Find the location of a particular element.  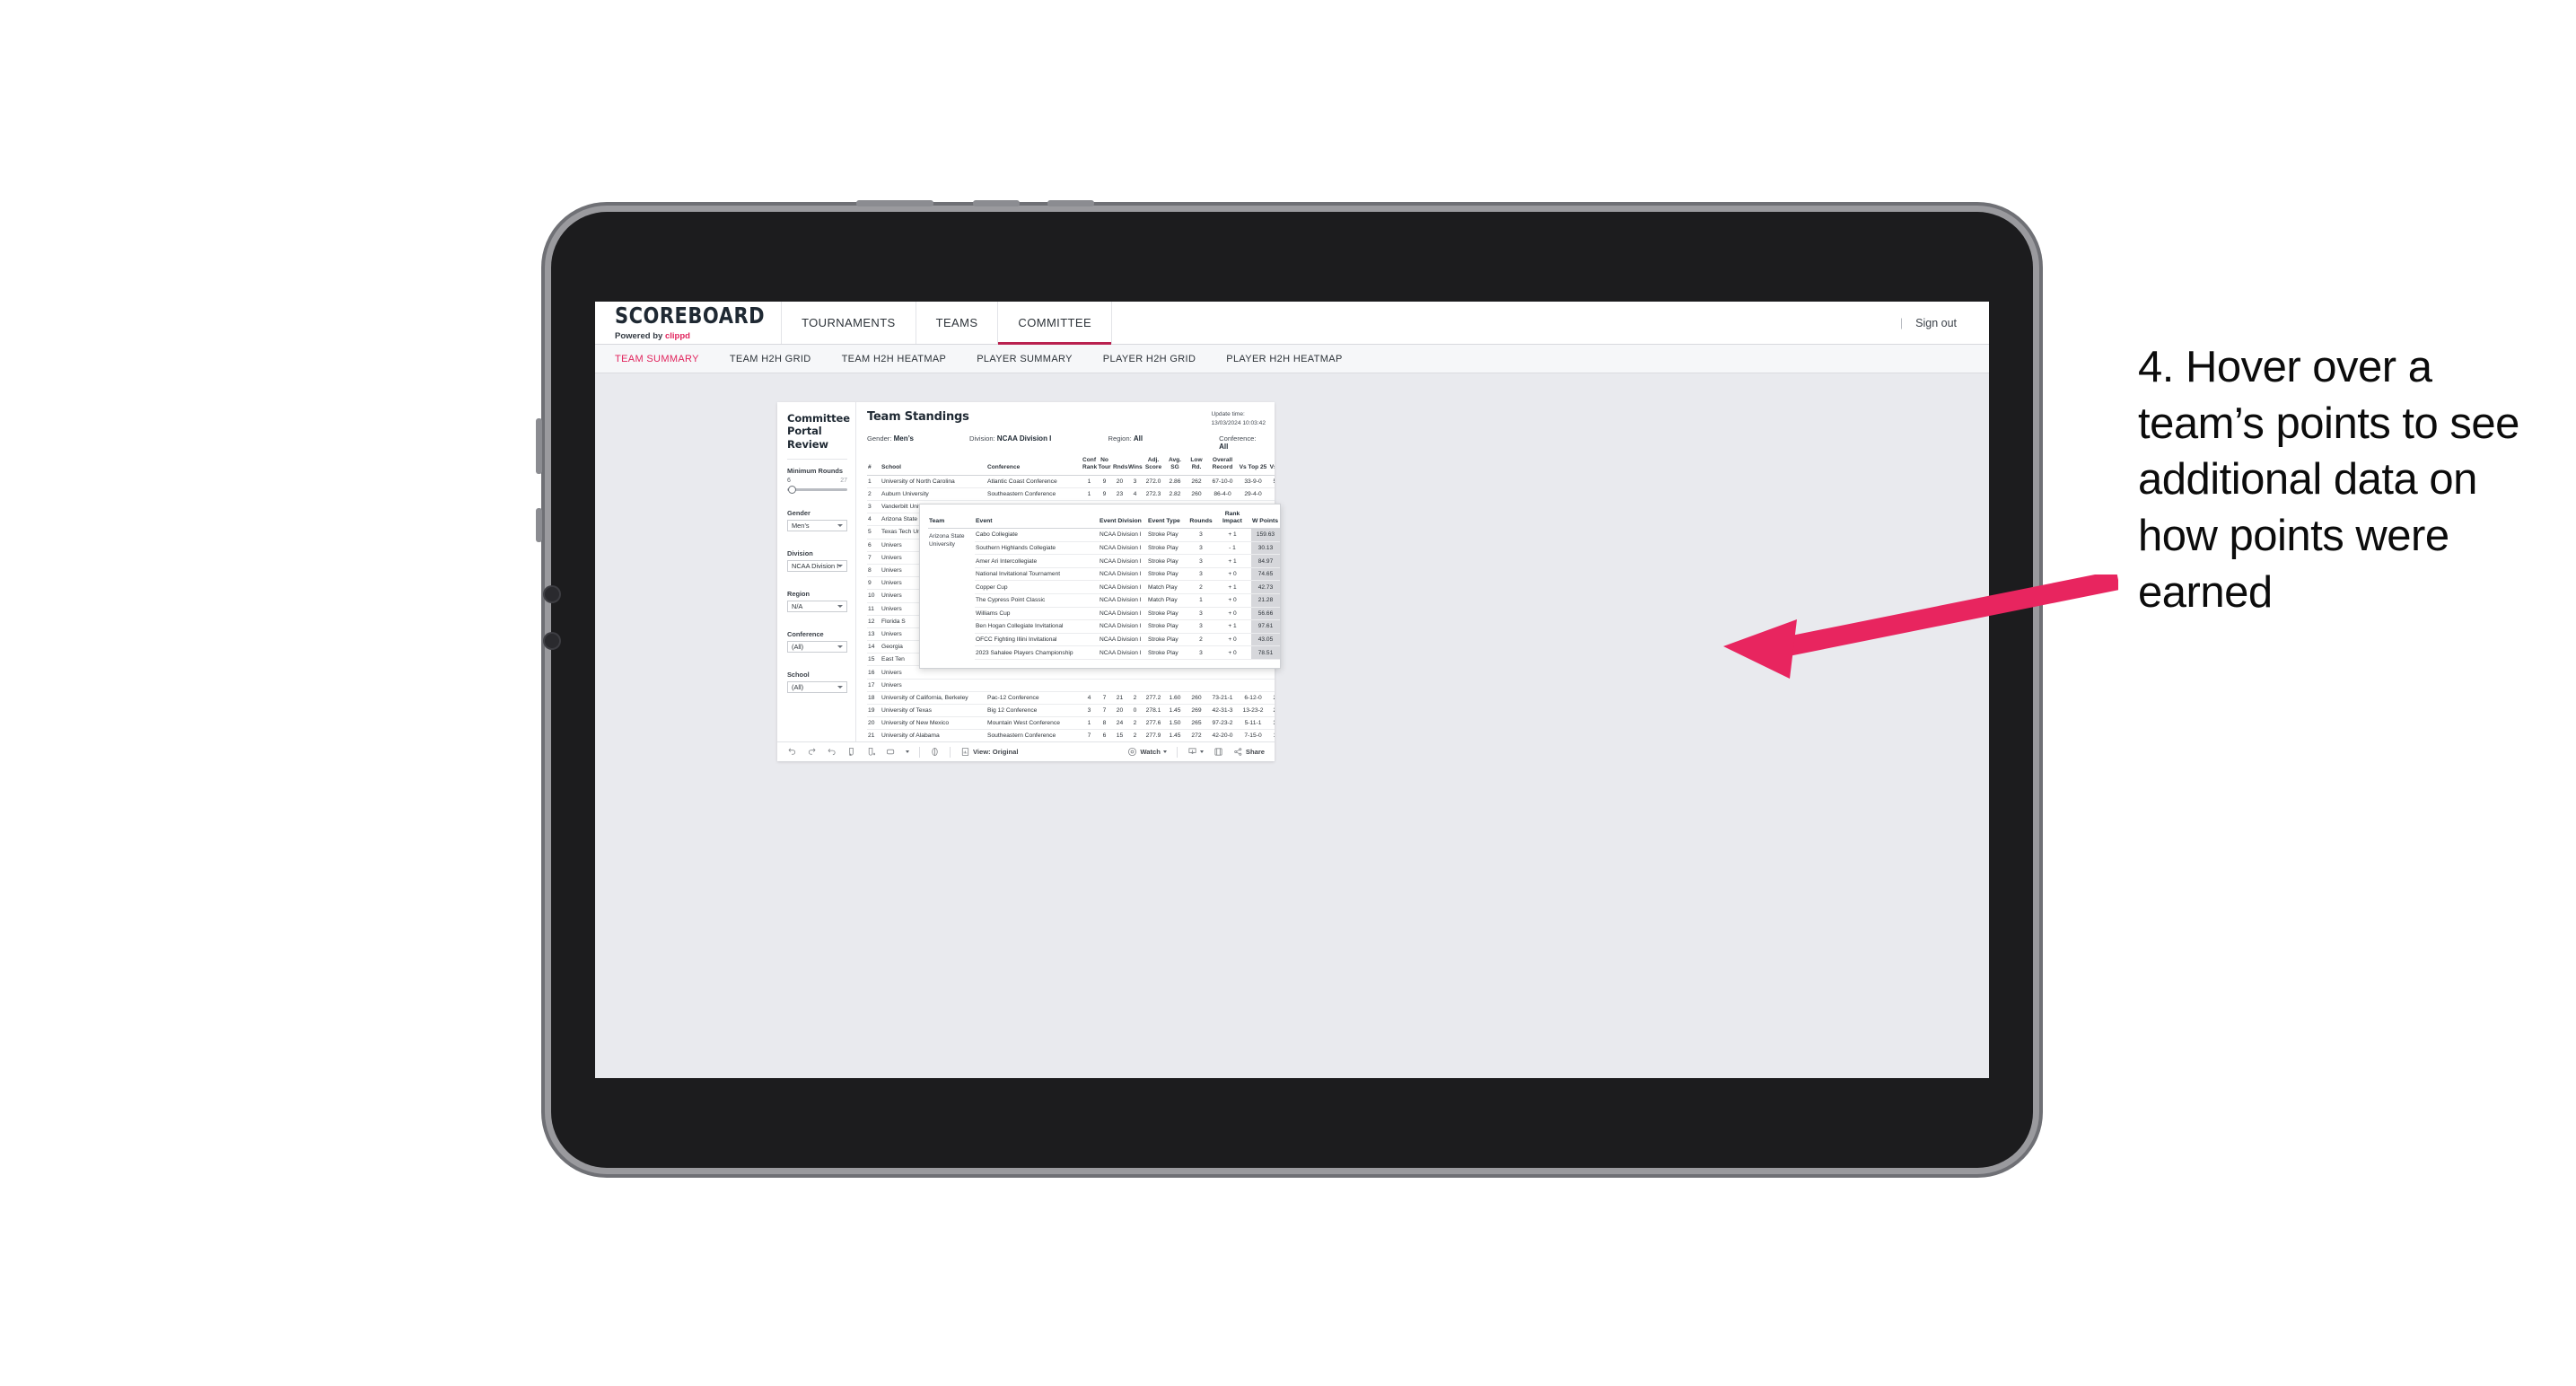

cell-conference is located at coordinates (1034, 686).